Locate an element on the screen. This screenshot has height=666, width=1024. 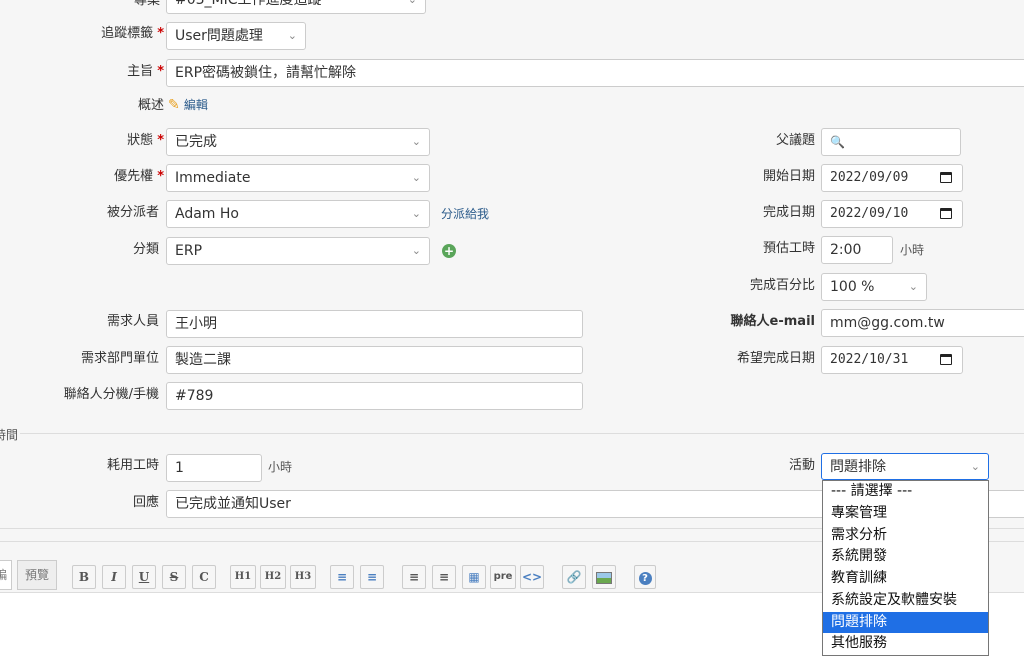
heading3-button: H3 is located at coordinates (303, 577).